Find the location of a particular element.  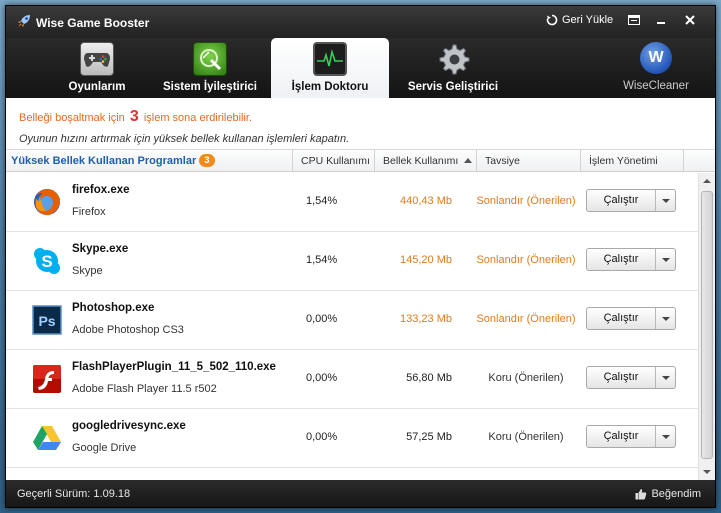

gear-icon is located at coordinates (453, 59).